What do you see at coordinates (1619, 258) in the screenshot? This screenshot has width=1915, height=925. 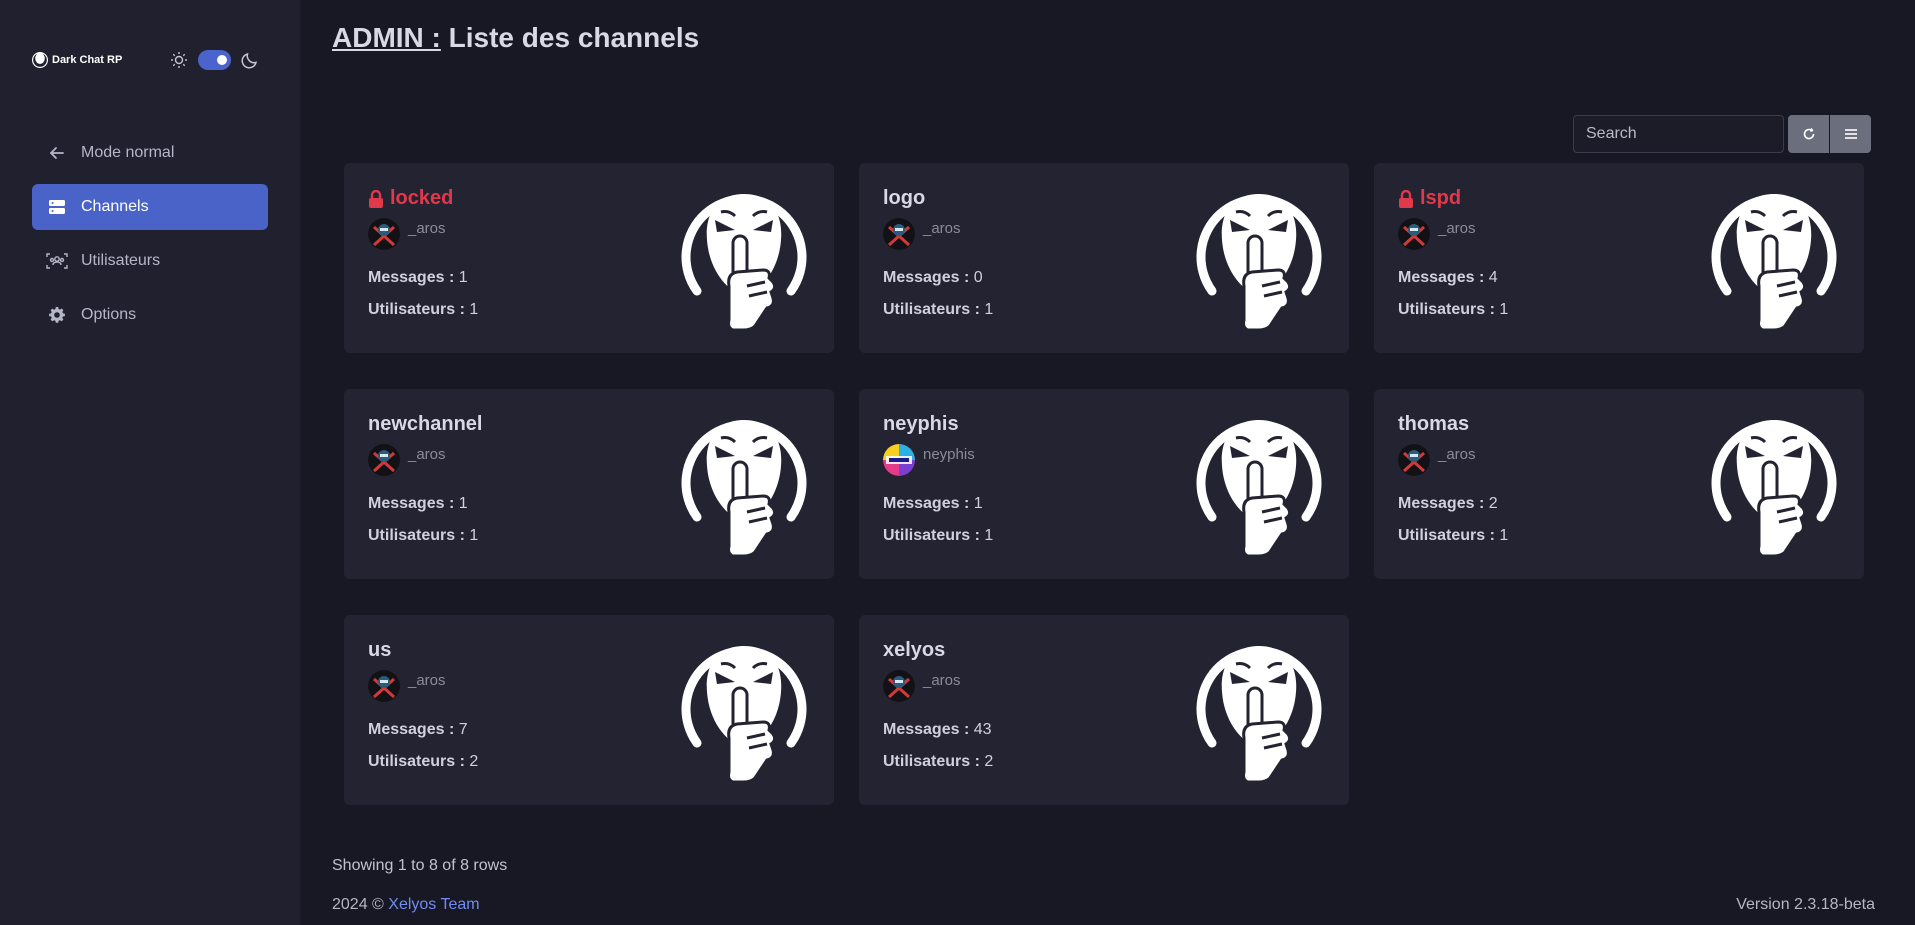 I see `channel-card: lspd _aros Messages : 4 Utilisateurs : 1` at bounding box center [1619, 258].